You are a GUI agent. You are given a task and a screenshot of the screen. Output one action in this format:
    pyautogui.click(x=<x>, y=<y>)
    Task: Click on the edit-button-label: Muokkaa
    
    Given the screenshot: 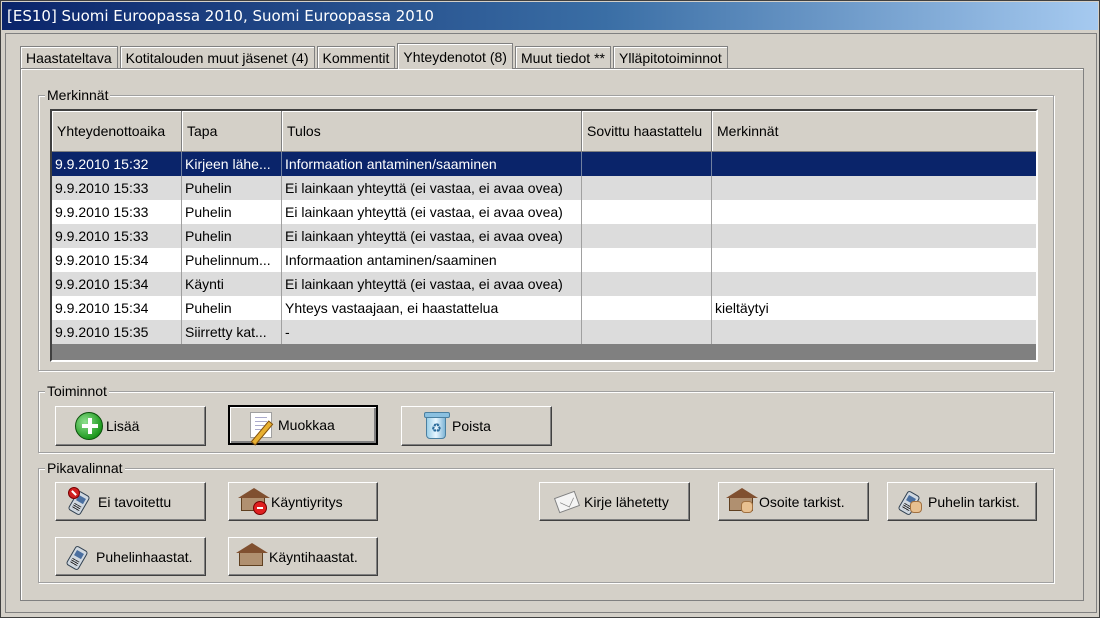 What is the action you would take?
    pyautogui.click(x=306, y=425)
    